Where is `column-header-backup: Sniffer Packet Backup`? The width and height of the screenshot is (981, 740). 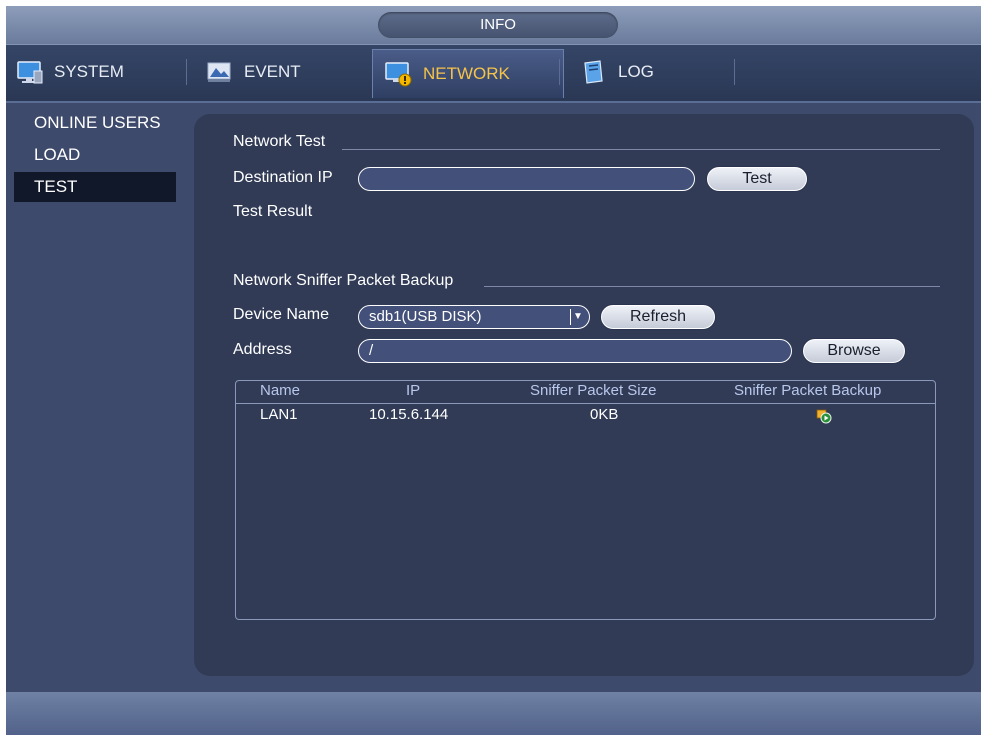
column-header-backup: Sniffer Packet Backup is located at coordinates (808, 390).